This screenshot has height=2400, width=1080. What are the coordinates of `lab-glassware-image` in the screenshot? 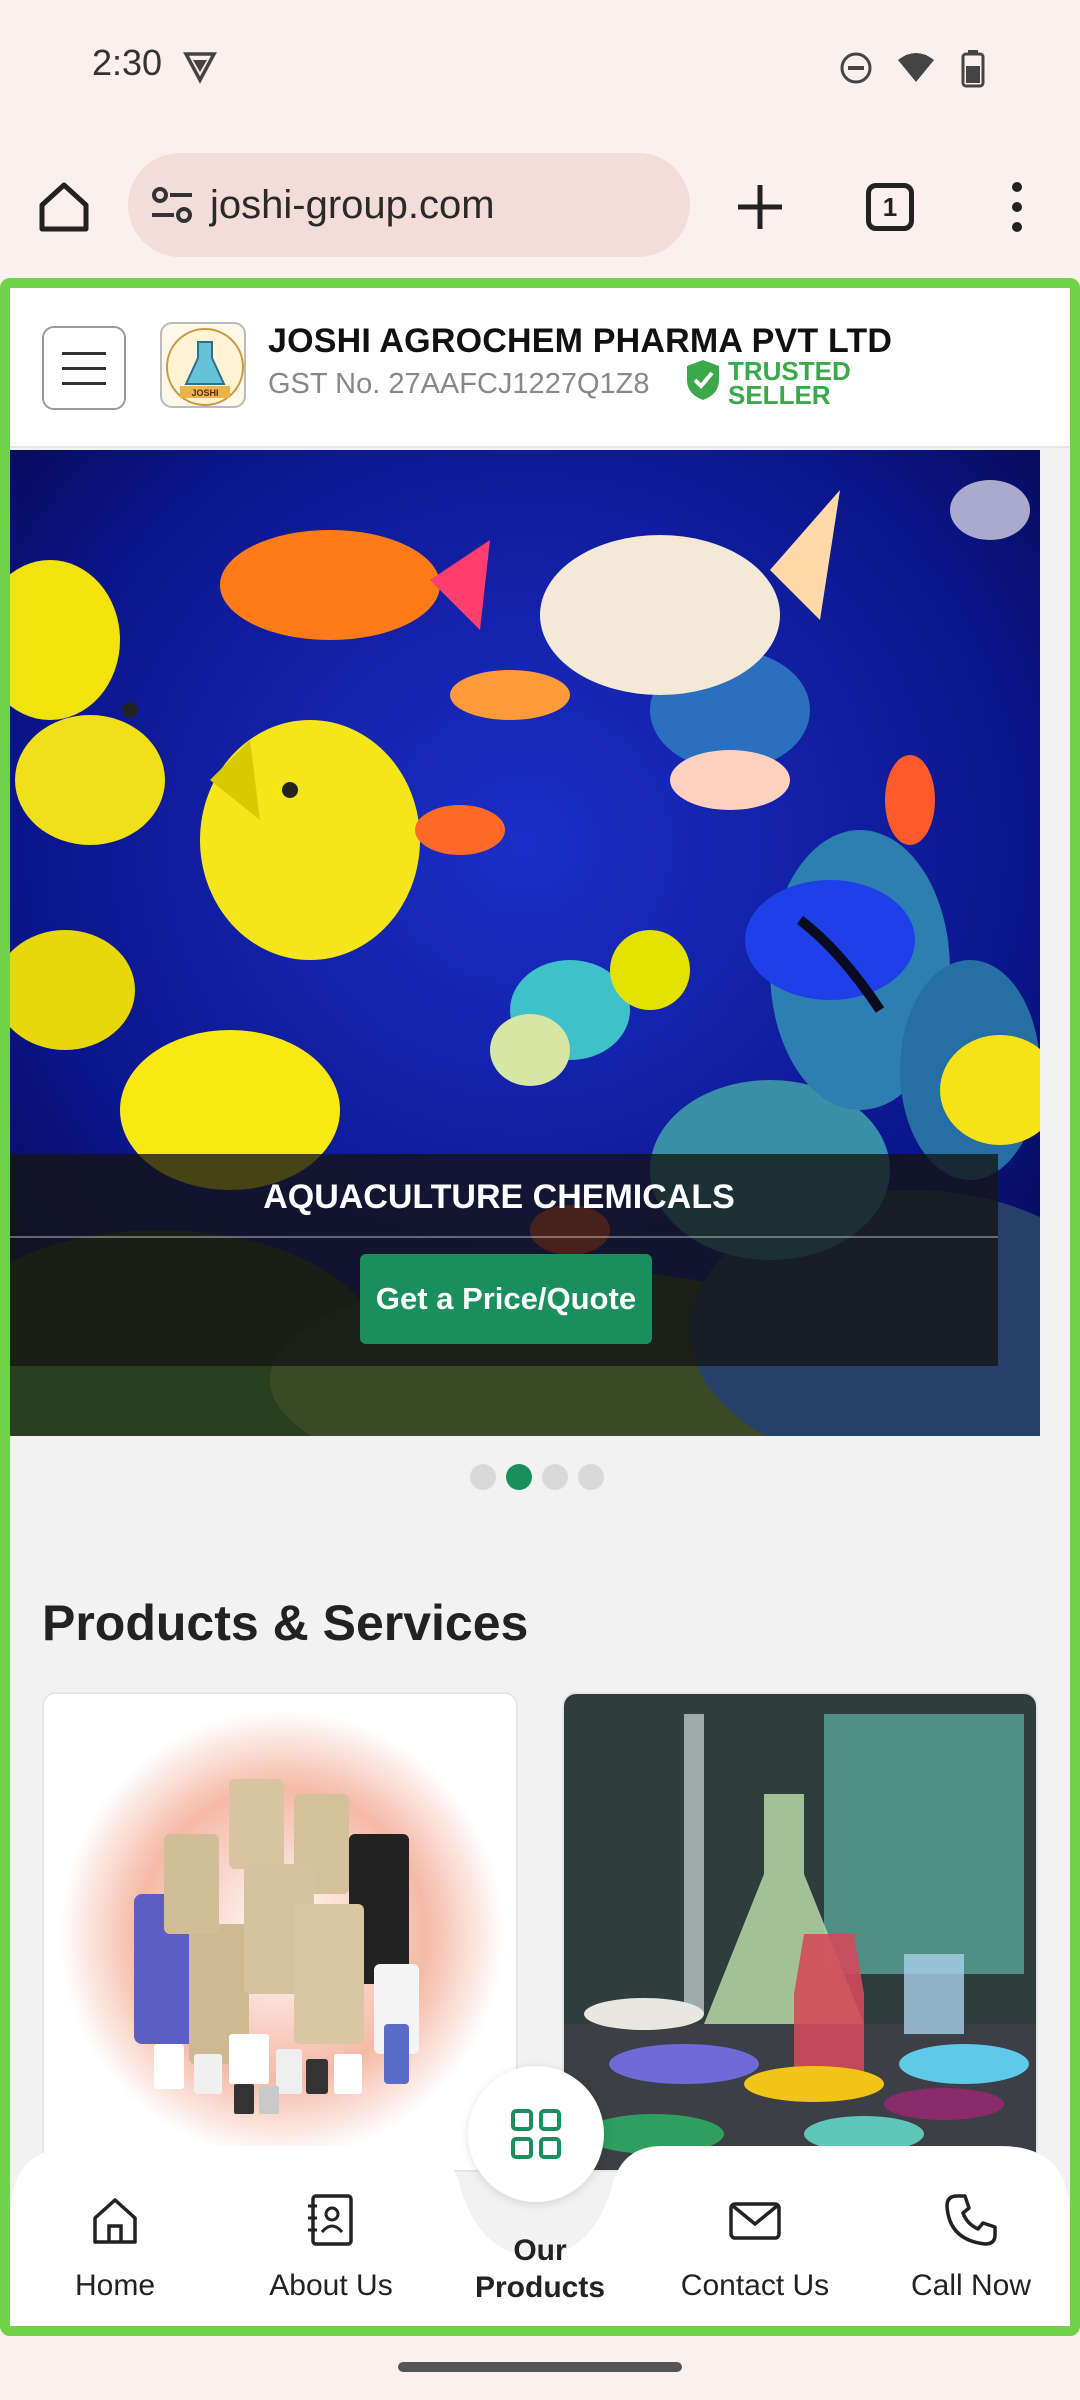 It's located at (800, 1932).